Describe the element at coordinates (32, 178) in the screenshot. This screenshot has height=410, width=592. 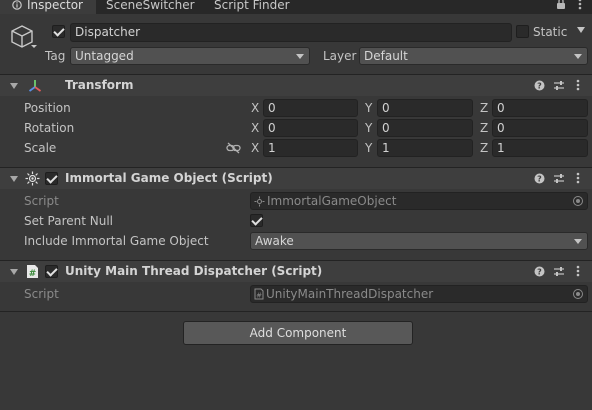
I see `immortal-script-icon` at that location.